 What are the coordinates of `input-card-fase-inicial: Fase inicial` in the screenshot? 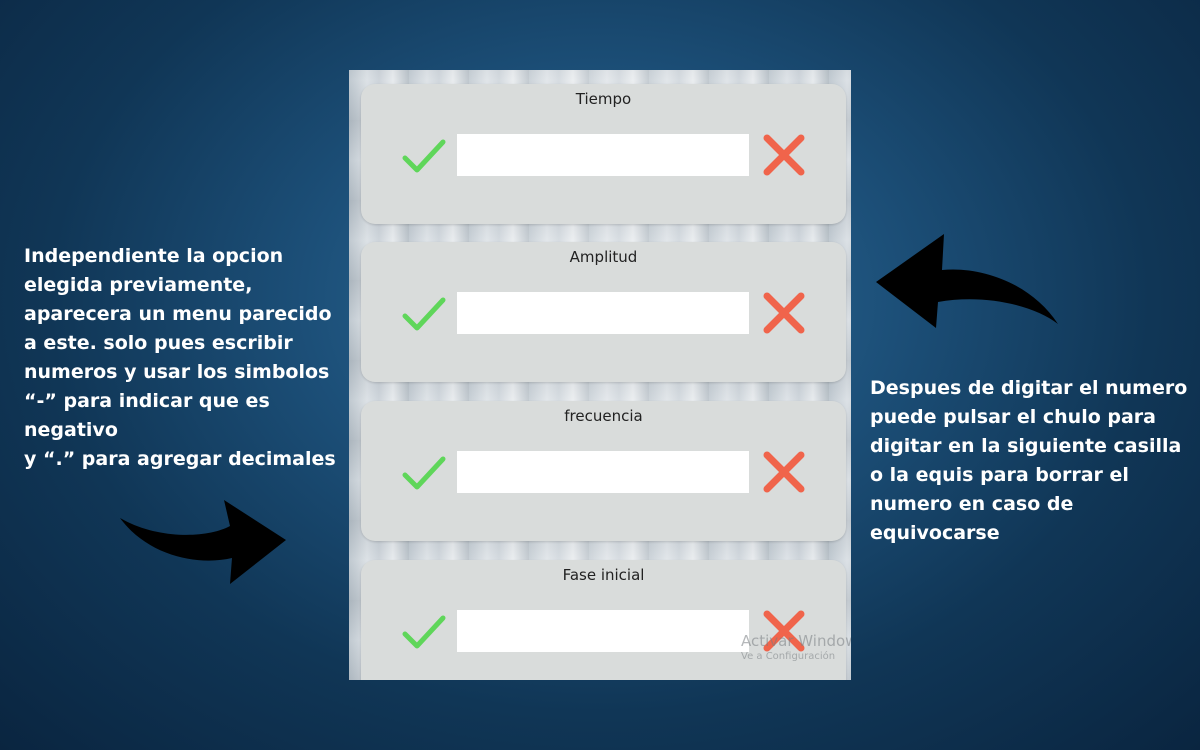 It's located at (603, 620).